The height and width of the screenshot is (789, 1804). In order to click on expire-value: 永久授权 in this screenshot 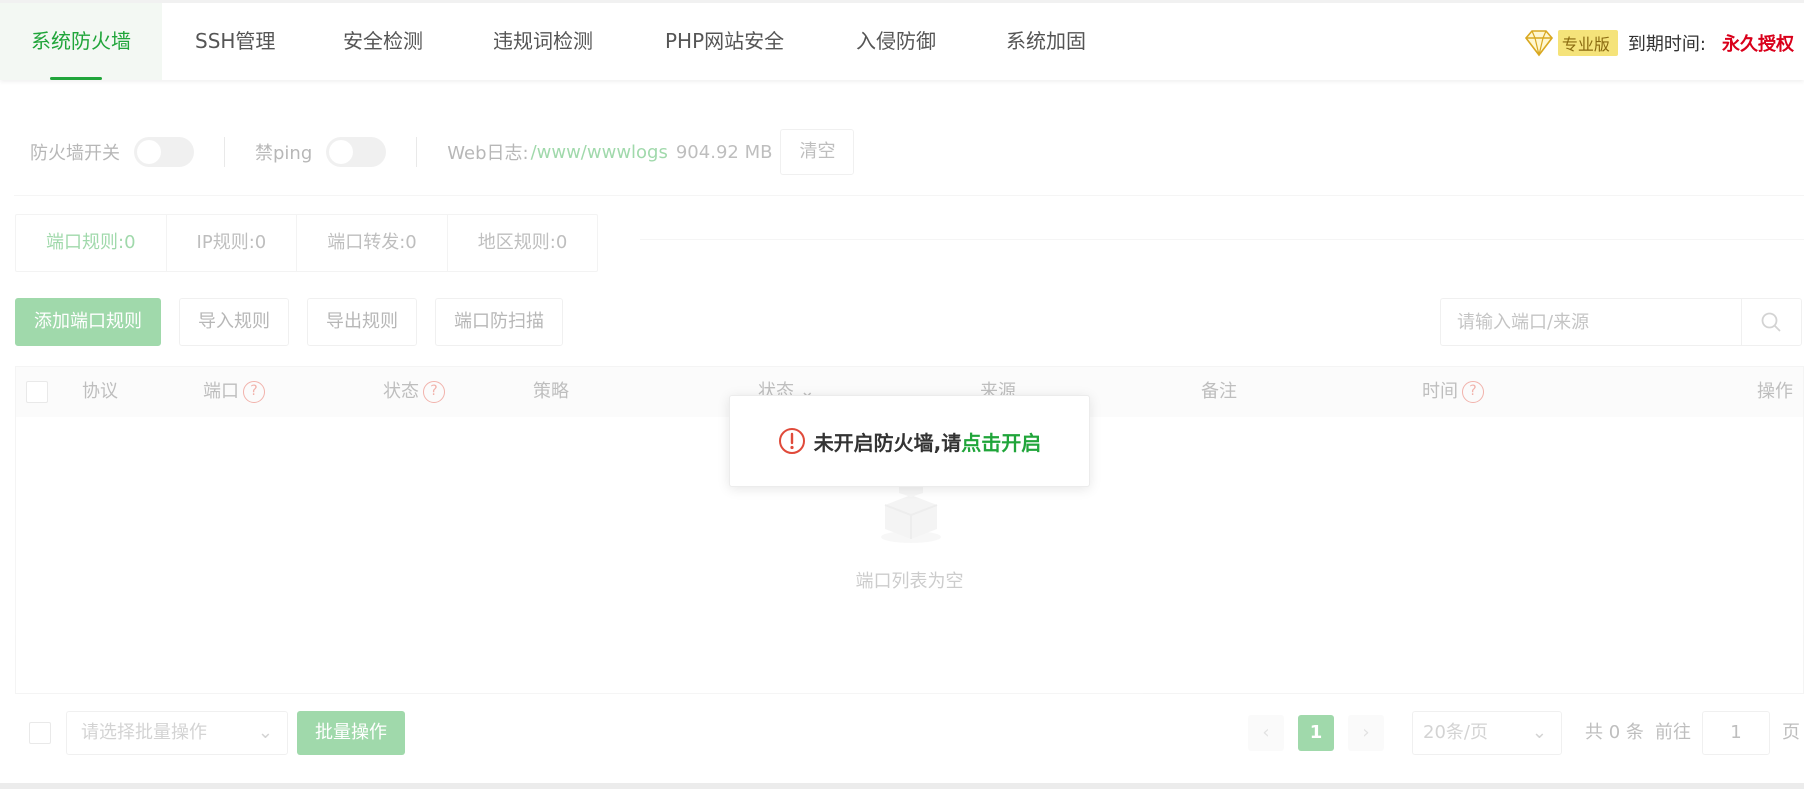, I will do `click(1758, 44)`.